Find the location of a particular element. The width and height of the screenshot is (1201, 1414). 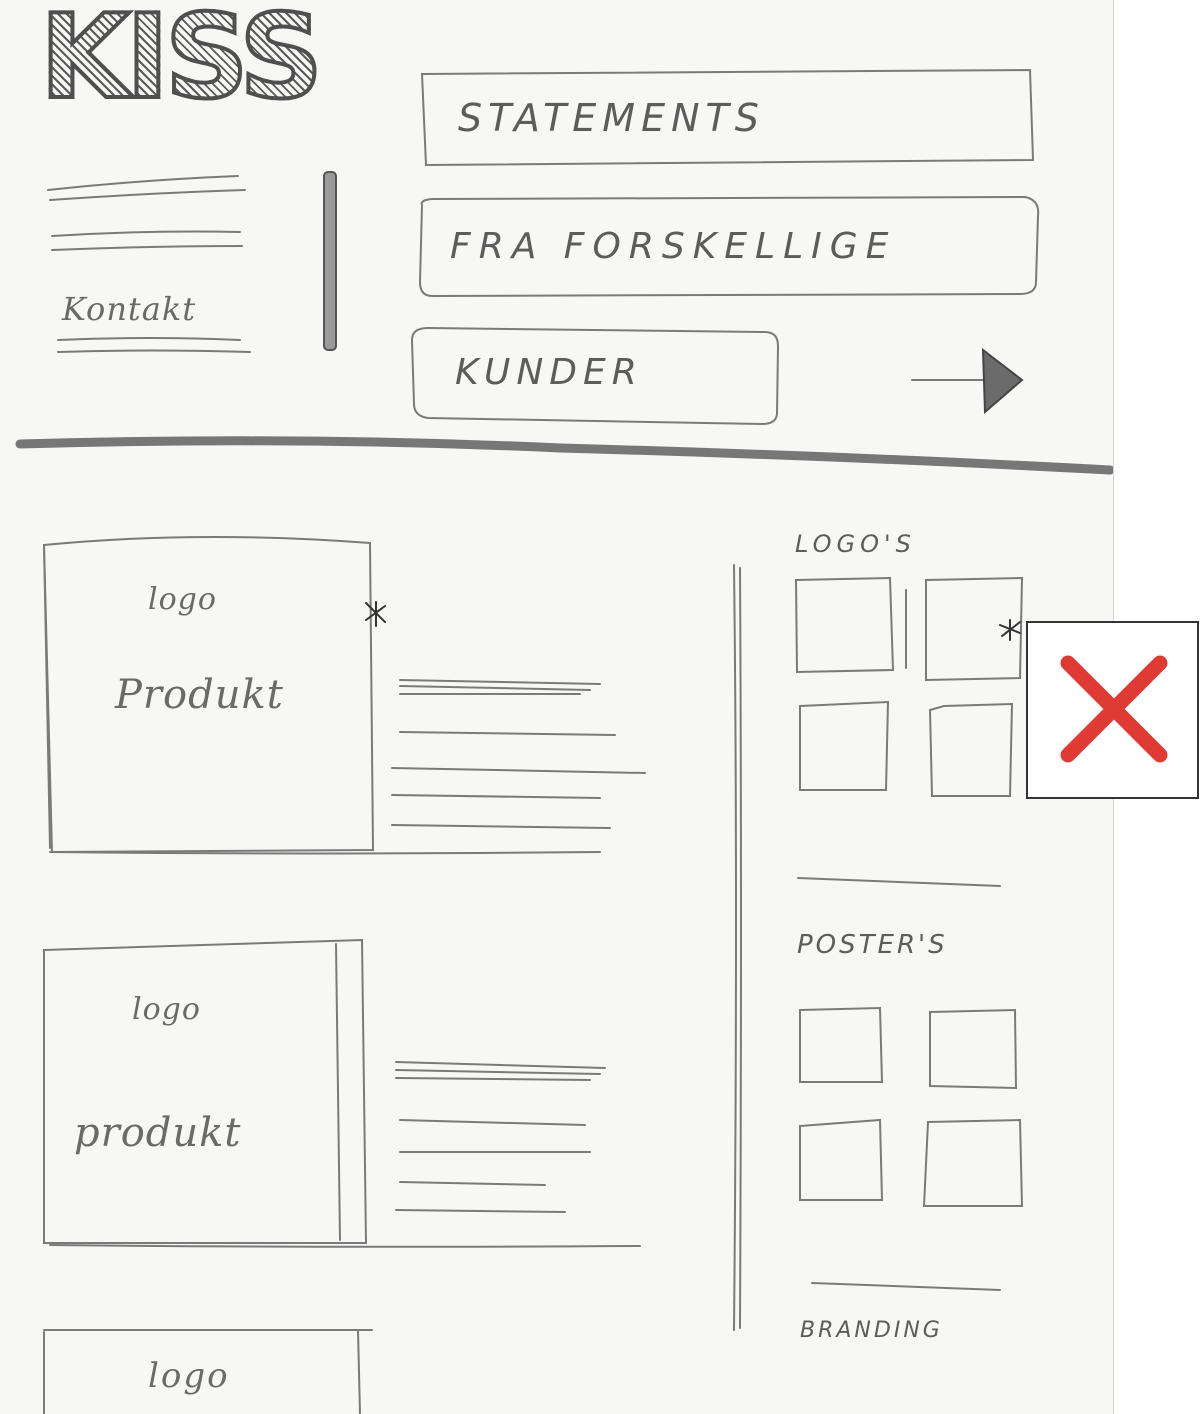

logos-grid is located at coordinates (909, 731).